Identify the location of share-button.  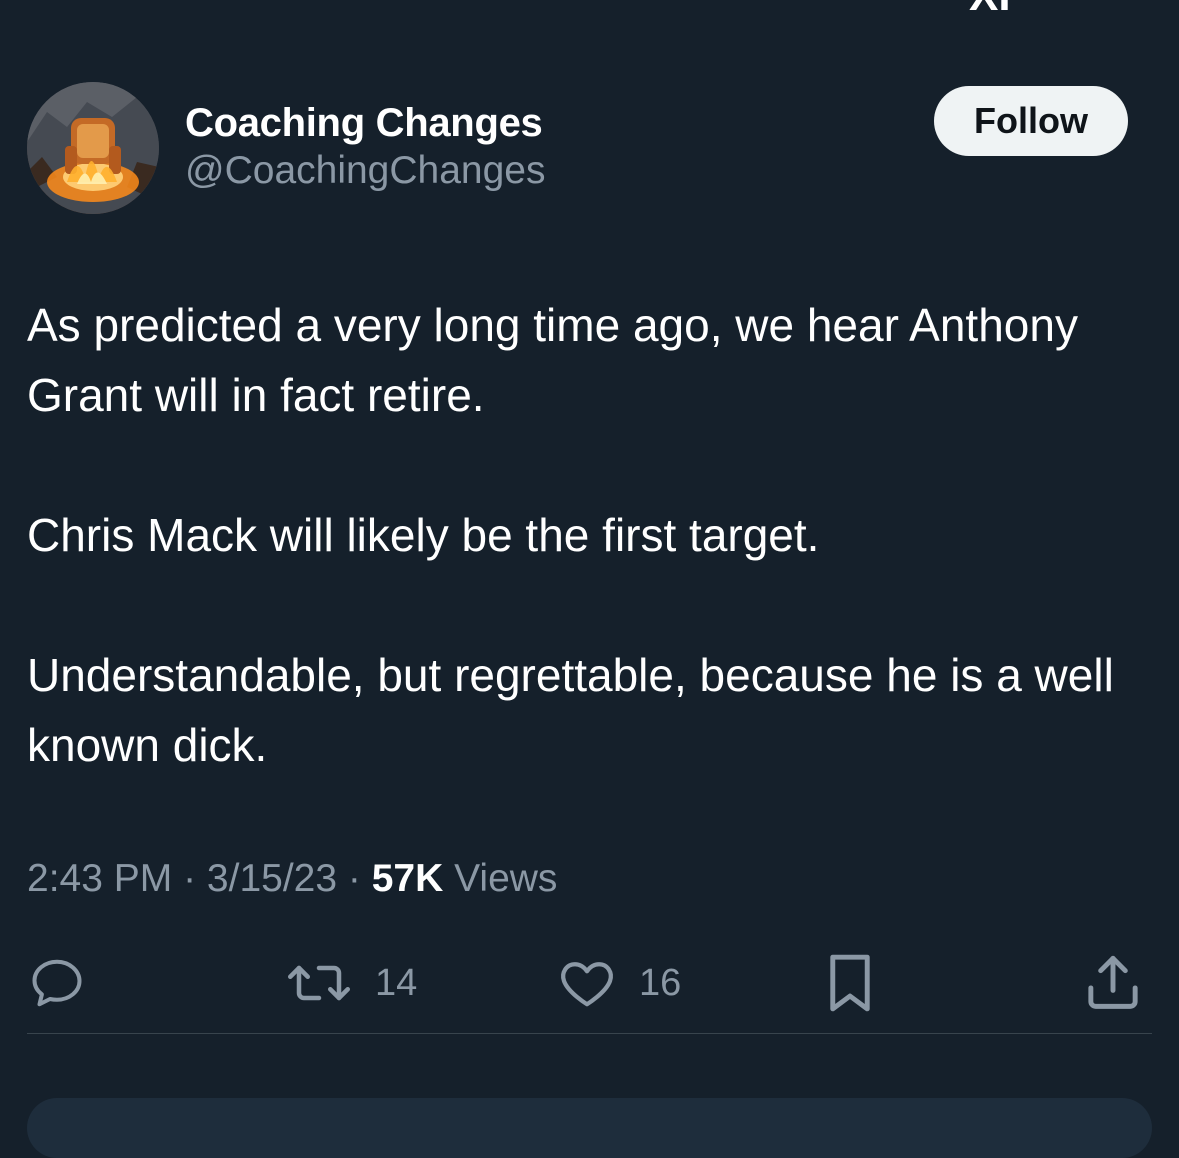
(1113, 983).